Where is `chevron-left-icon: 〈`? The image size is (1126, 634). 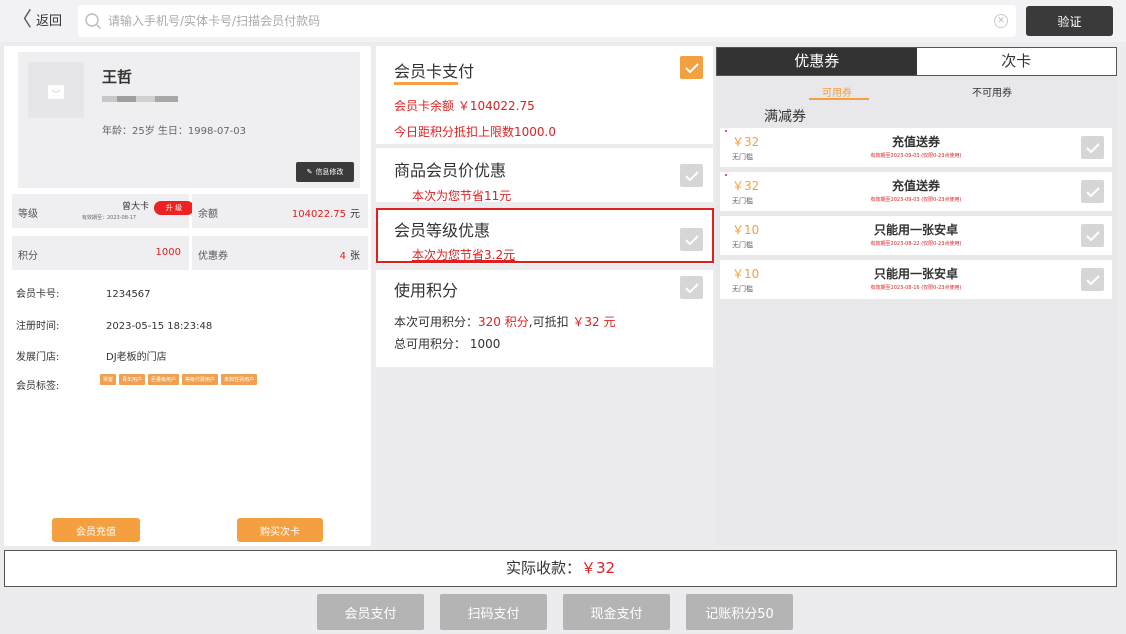 chevron-left-icon: 〈 is located at coordinates (22, 19).